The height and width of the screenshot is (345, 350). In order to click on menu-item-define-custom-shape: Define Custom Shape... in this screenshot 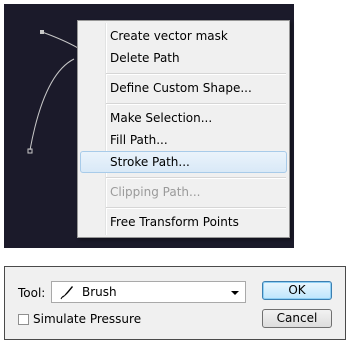, I will do `click(183, 88)`.